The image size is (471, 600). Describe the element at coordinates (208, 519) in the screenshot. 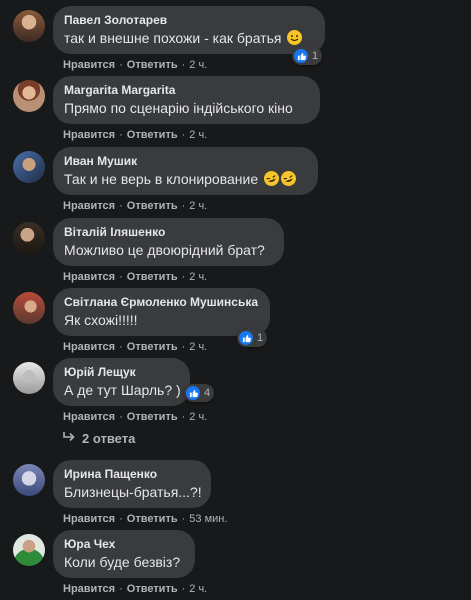

I see `comment-timestamp: 53 мин.` at that location.